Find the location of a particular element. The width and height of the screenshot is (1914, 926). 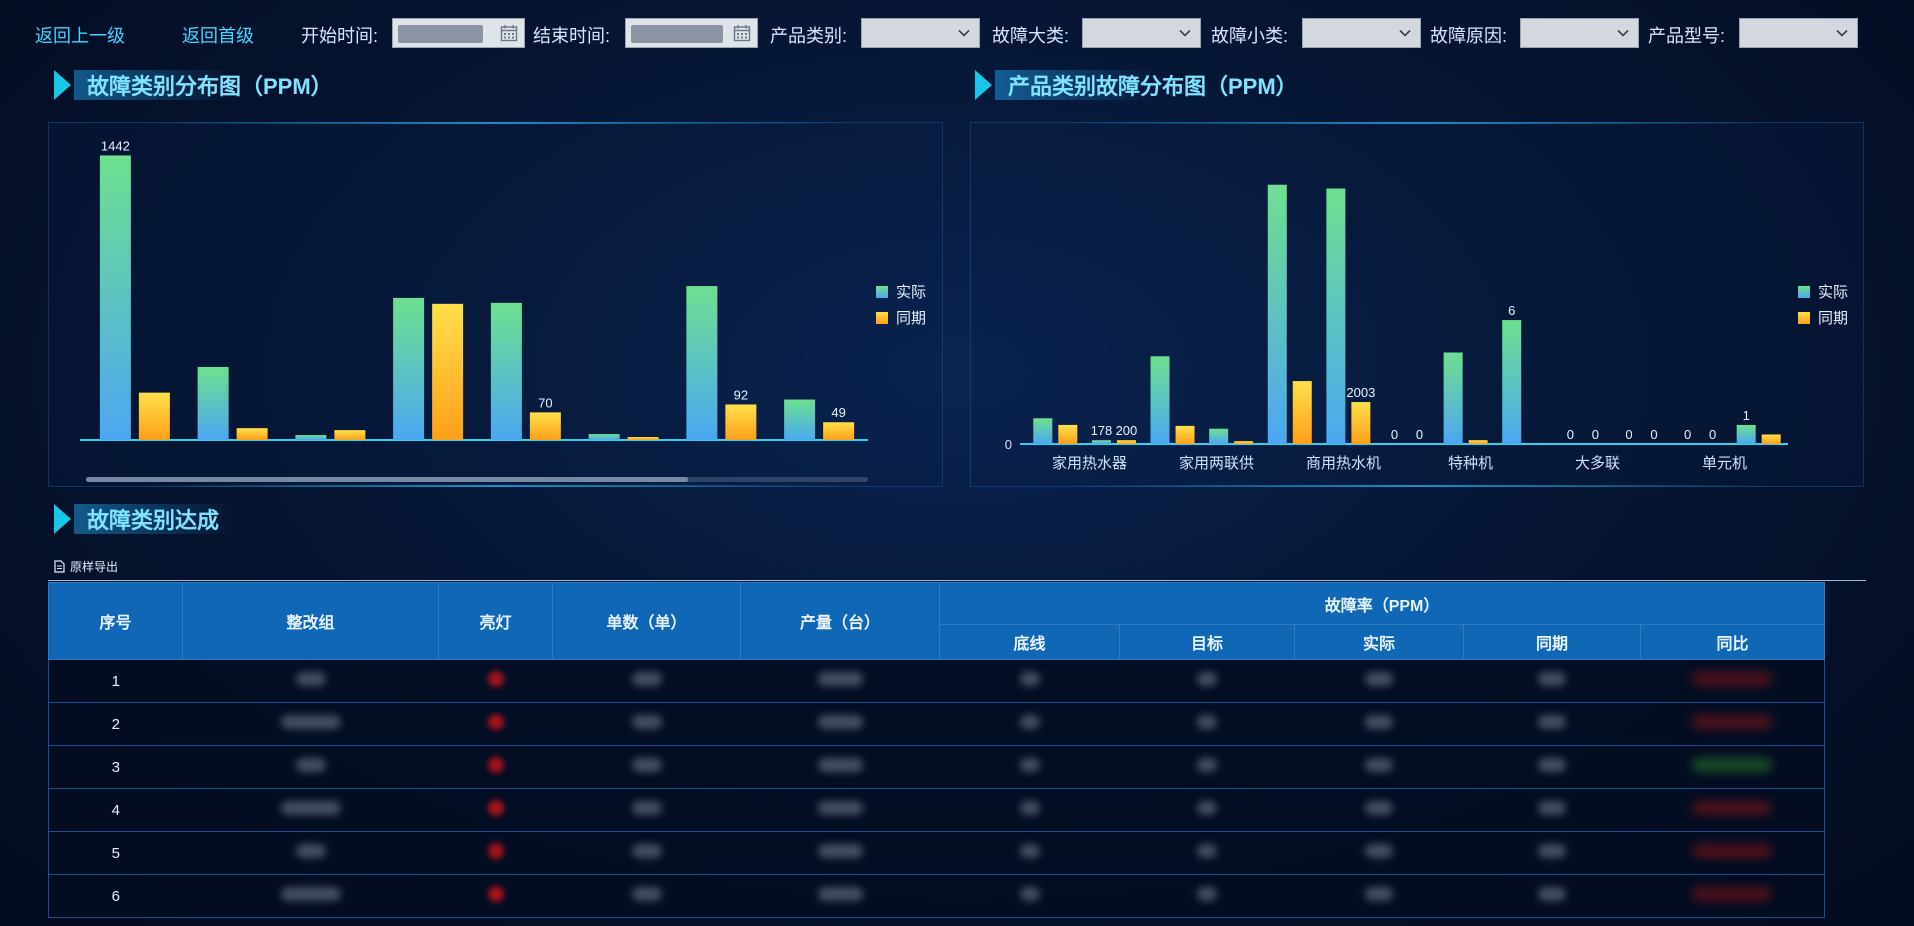

table-row: 4 is located at coordinates (937, 810).